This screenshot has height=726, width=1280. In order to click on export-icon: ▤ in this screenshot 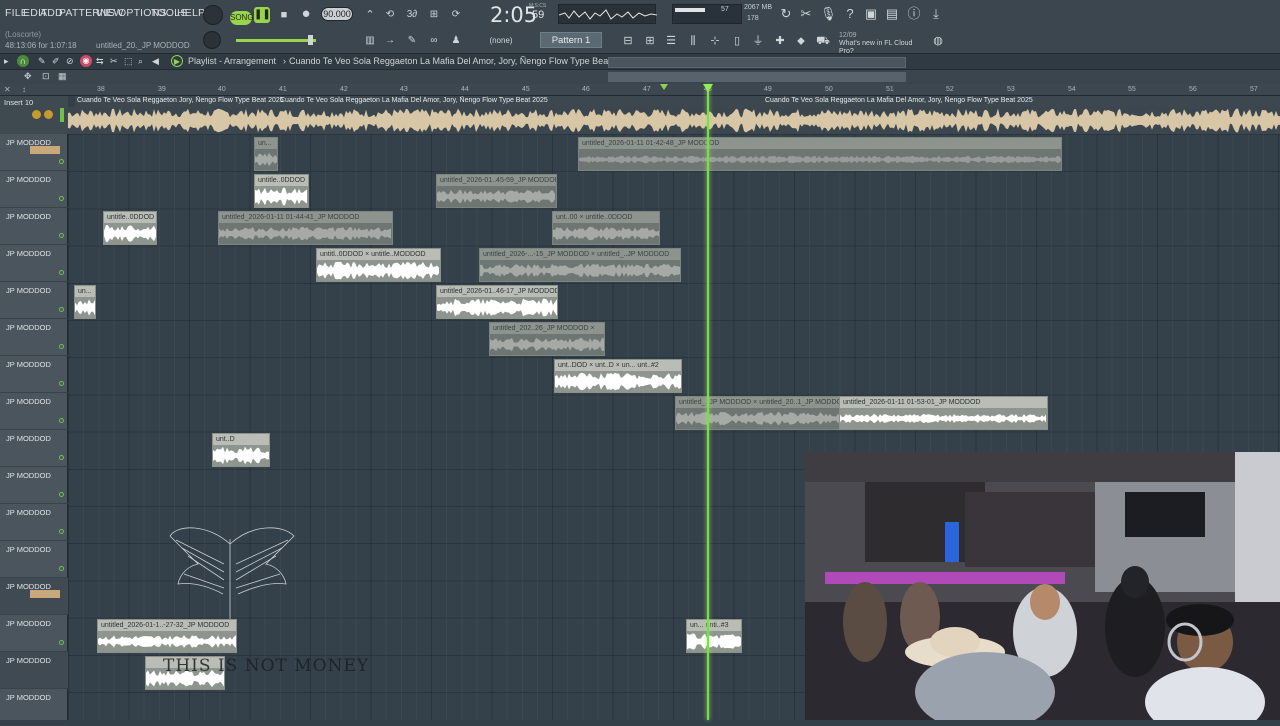, I will do `click(892, 14)`.